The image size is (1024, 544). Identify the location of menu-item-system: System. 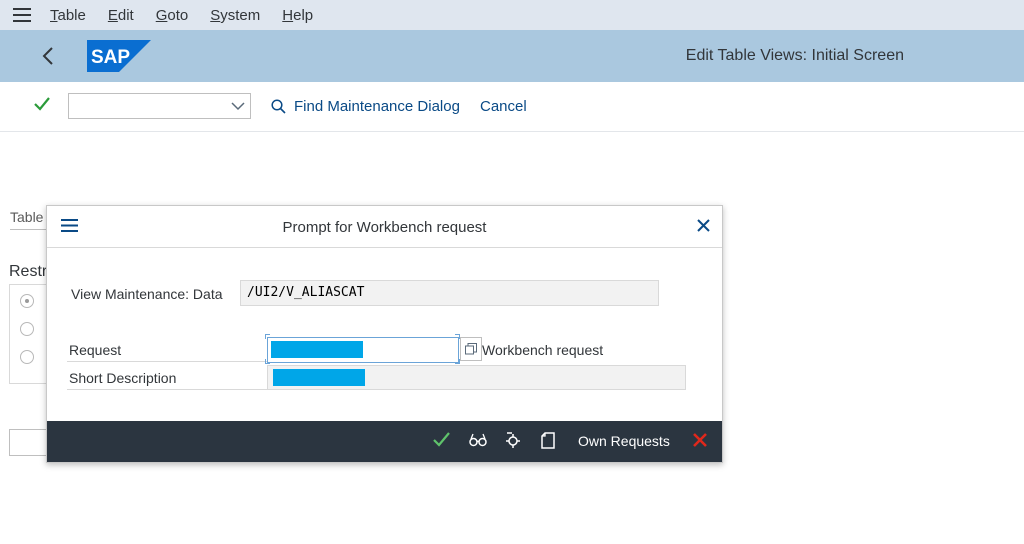
(235, 15).